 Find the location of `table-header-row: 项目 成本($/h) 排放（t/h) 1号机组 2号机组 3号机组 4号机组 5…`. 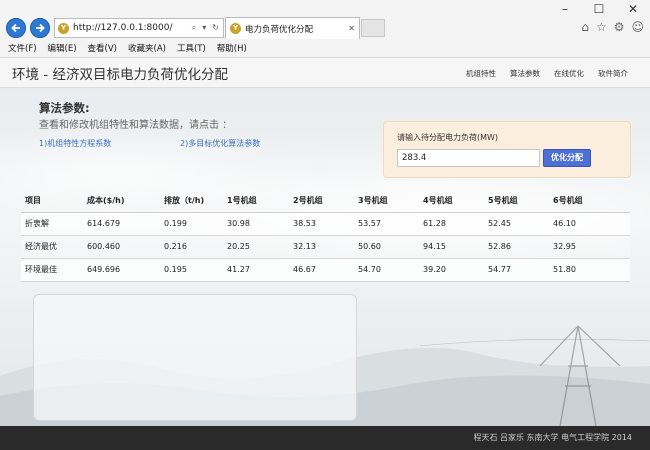

table-header-row: 项目 成本($/h) 排放（t/h) 1号机组 2号机组 3号机组 4号机组 5… is located at coordinates (325, 201).